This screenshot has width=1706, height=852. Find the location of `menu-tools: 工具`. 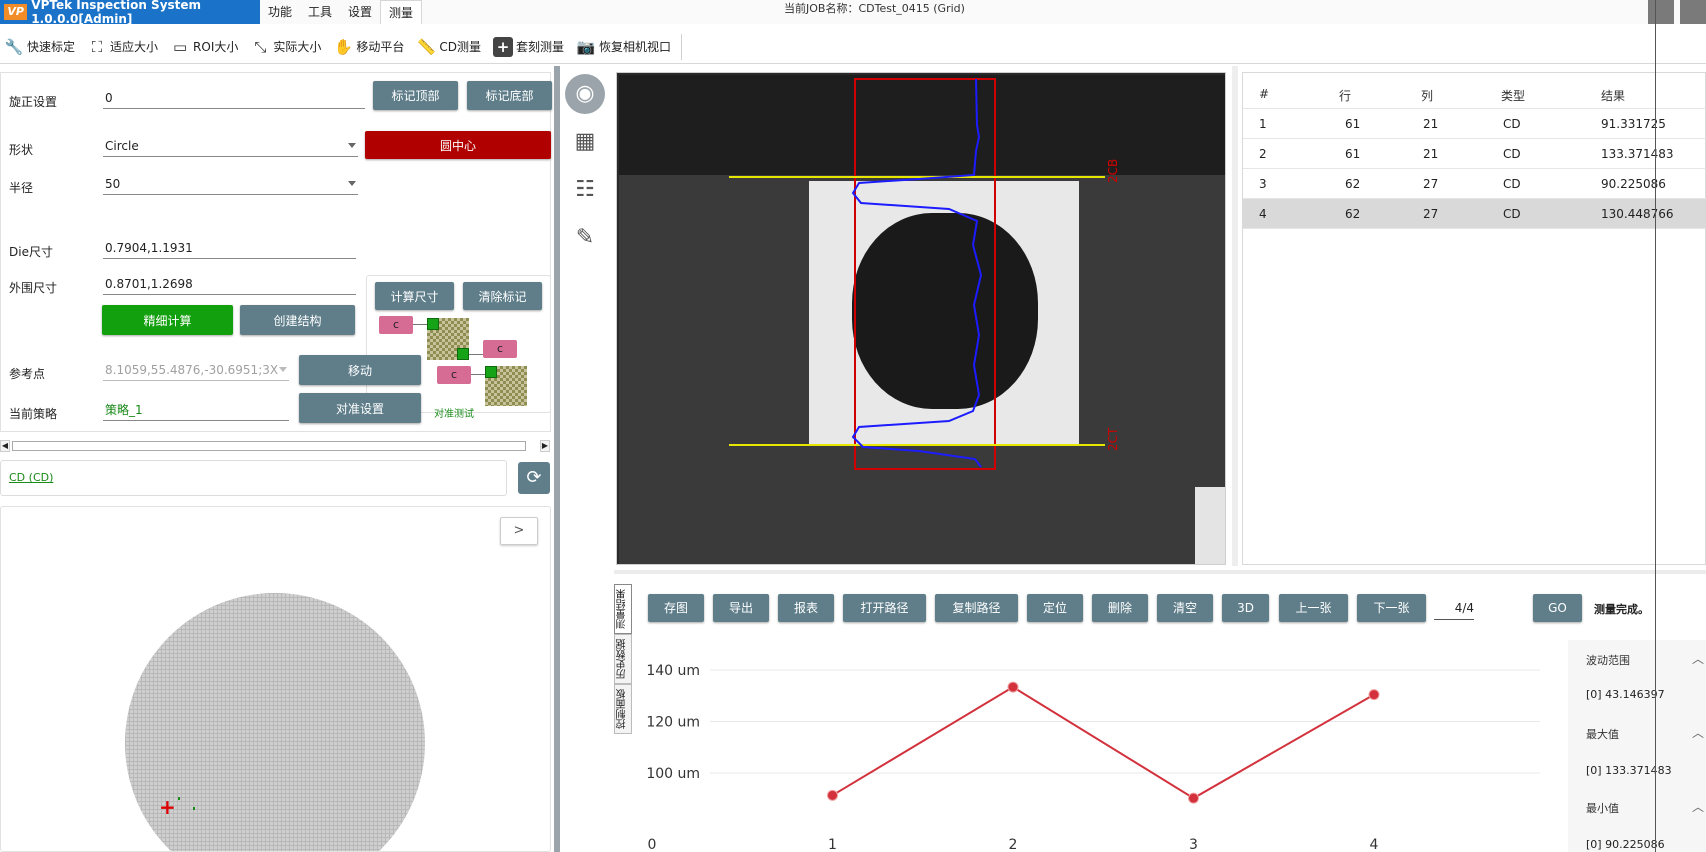

menu-tools: 工具 is located at coordinates (320, 12).